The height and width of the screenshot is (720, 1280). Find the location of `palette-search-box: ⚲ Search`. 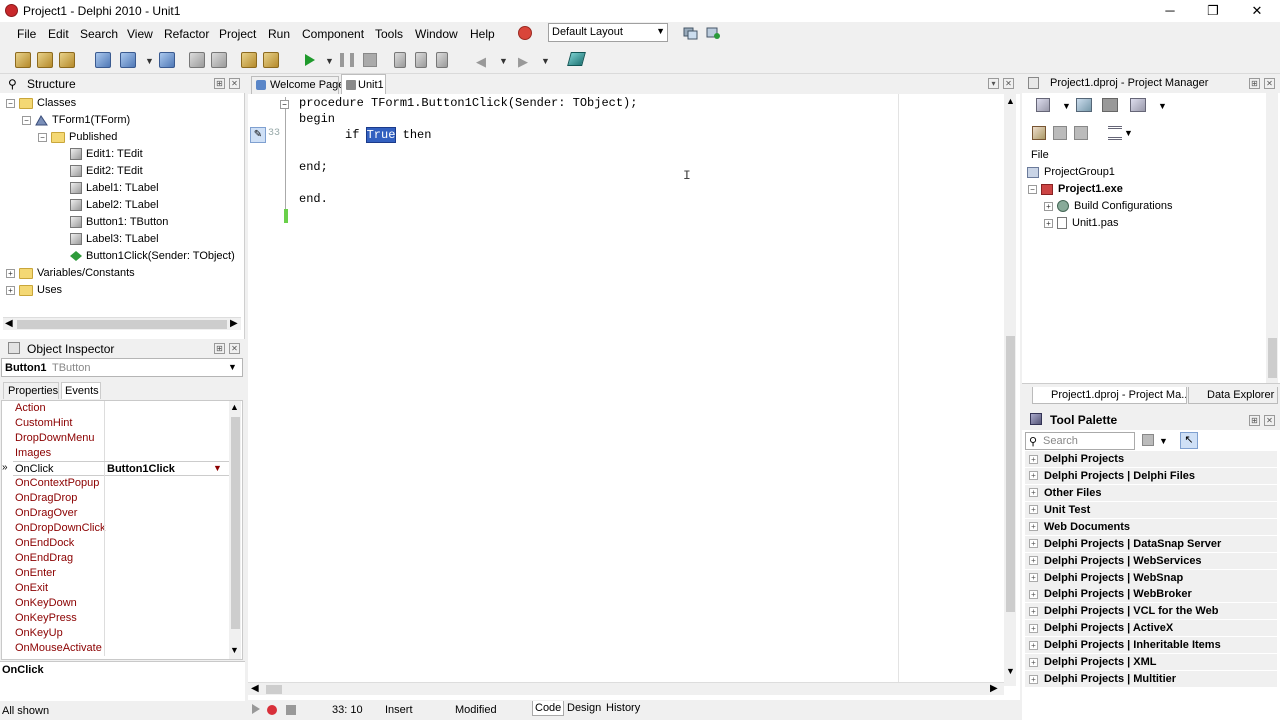

palette-search-box: ⚲ Search is located at coordinates (1080, 441).